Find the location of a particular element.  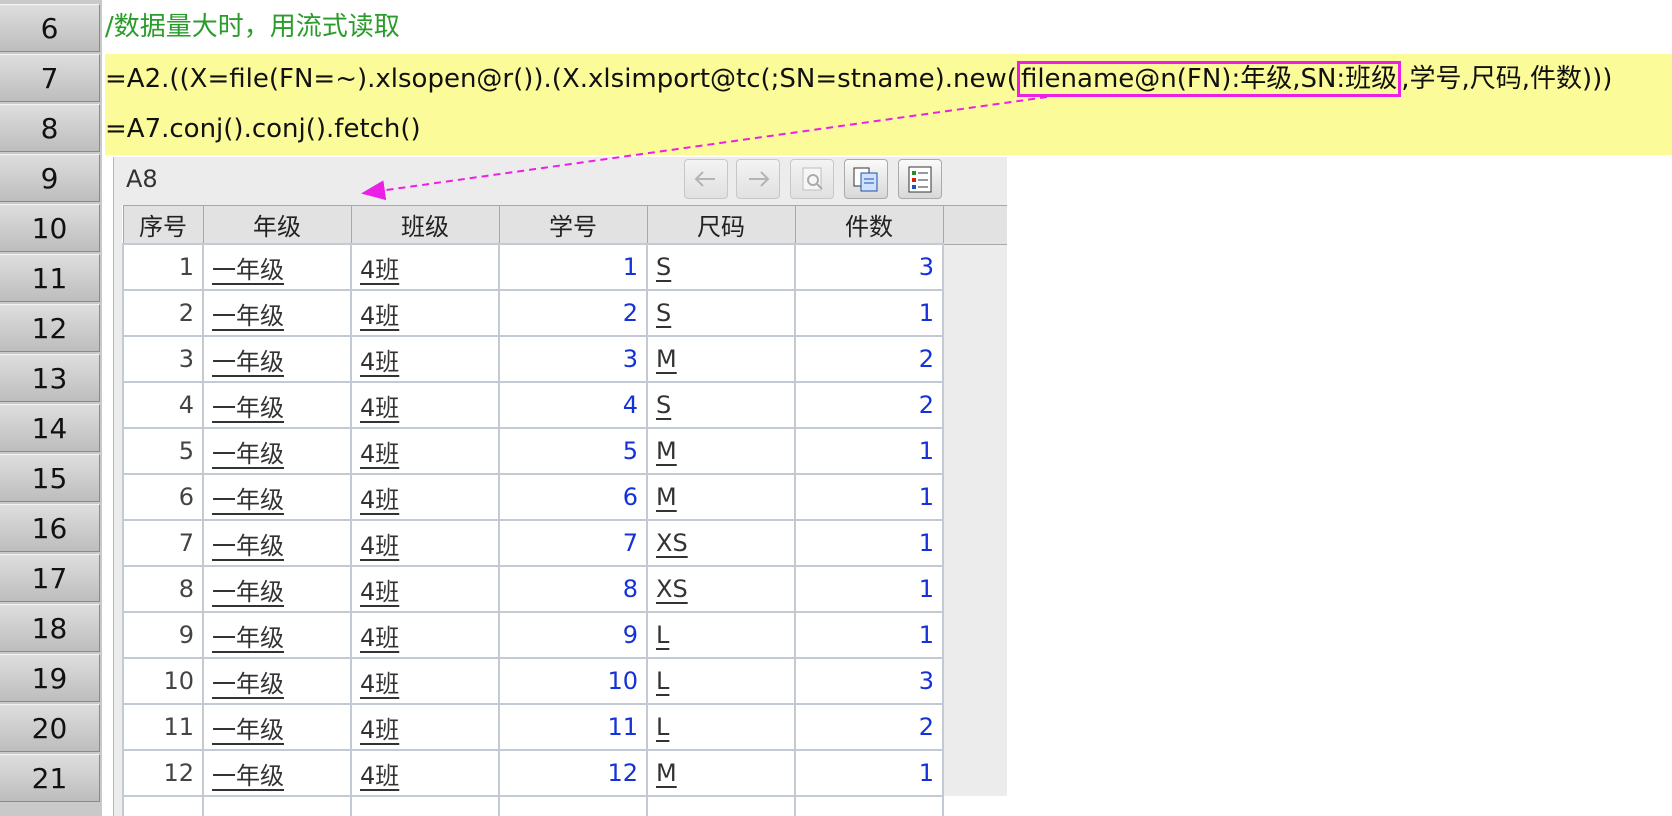

pointer-arrow is located at coordinates (704, 148).